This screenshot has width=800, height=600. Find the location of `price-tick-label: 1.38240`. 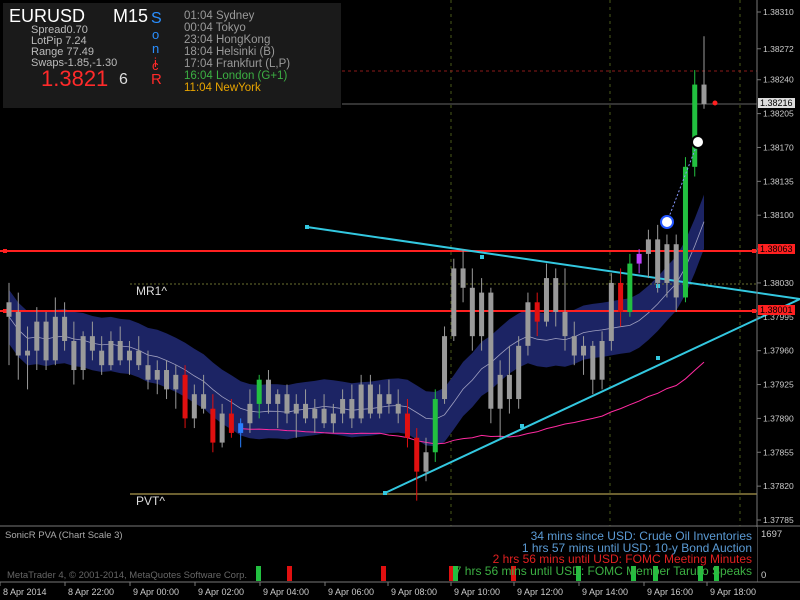

price-tick-label: 1.38240 is located at coordinates (778, 80).